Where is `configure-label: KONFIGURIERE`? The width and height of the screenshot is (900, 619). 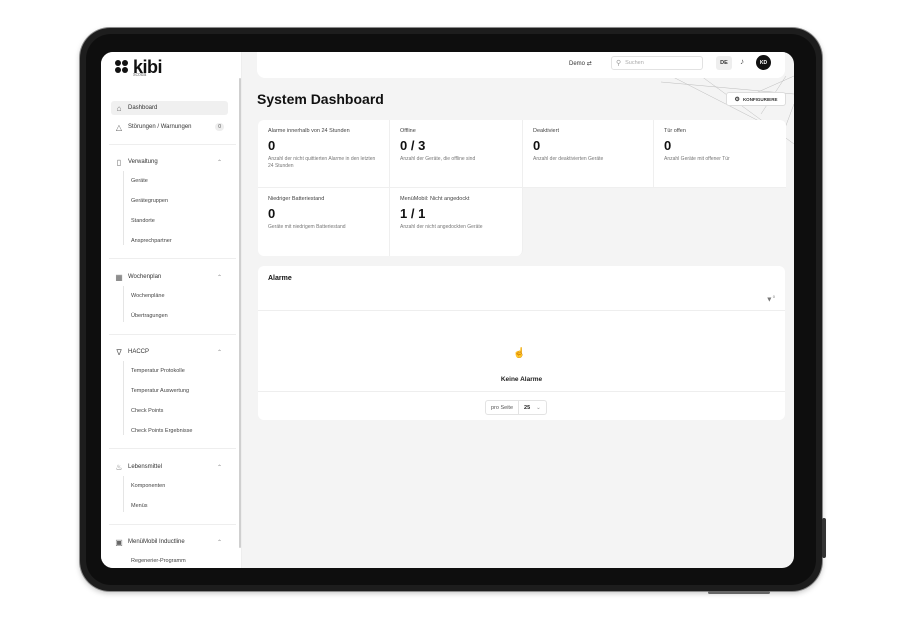 configure-label: KONFIGURIERE is located at coordinates (760, 99).